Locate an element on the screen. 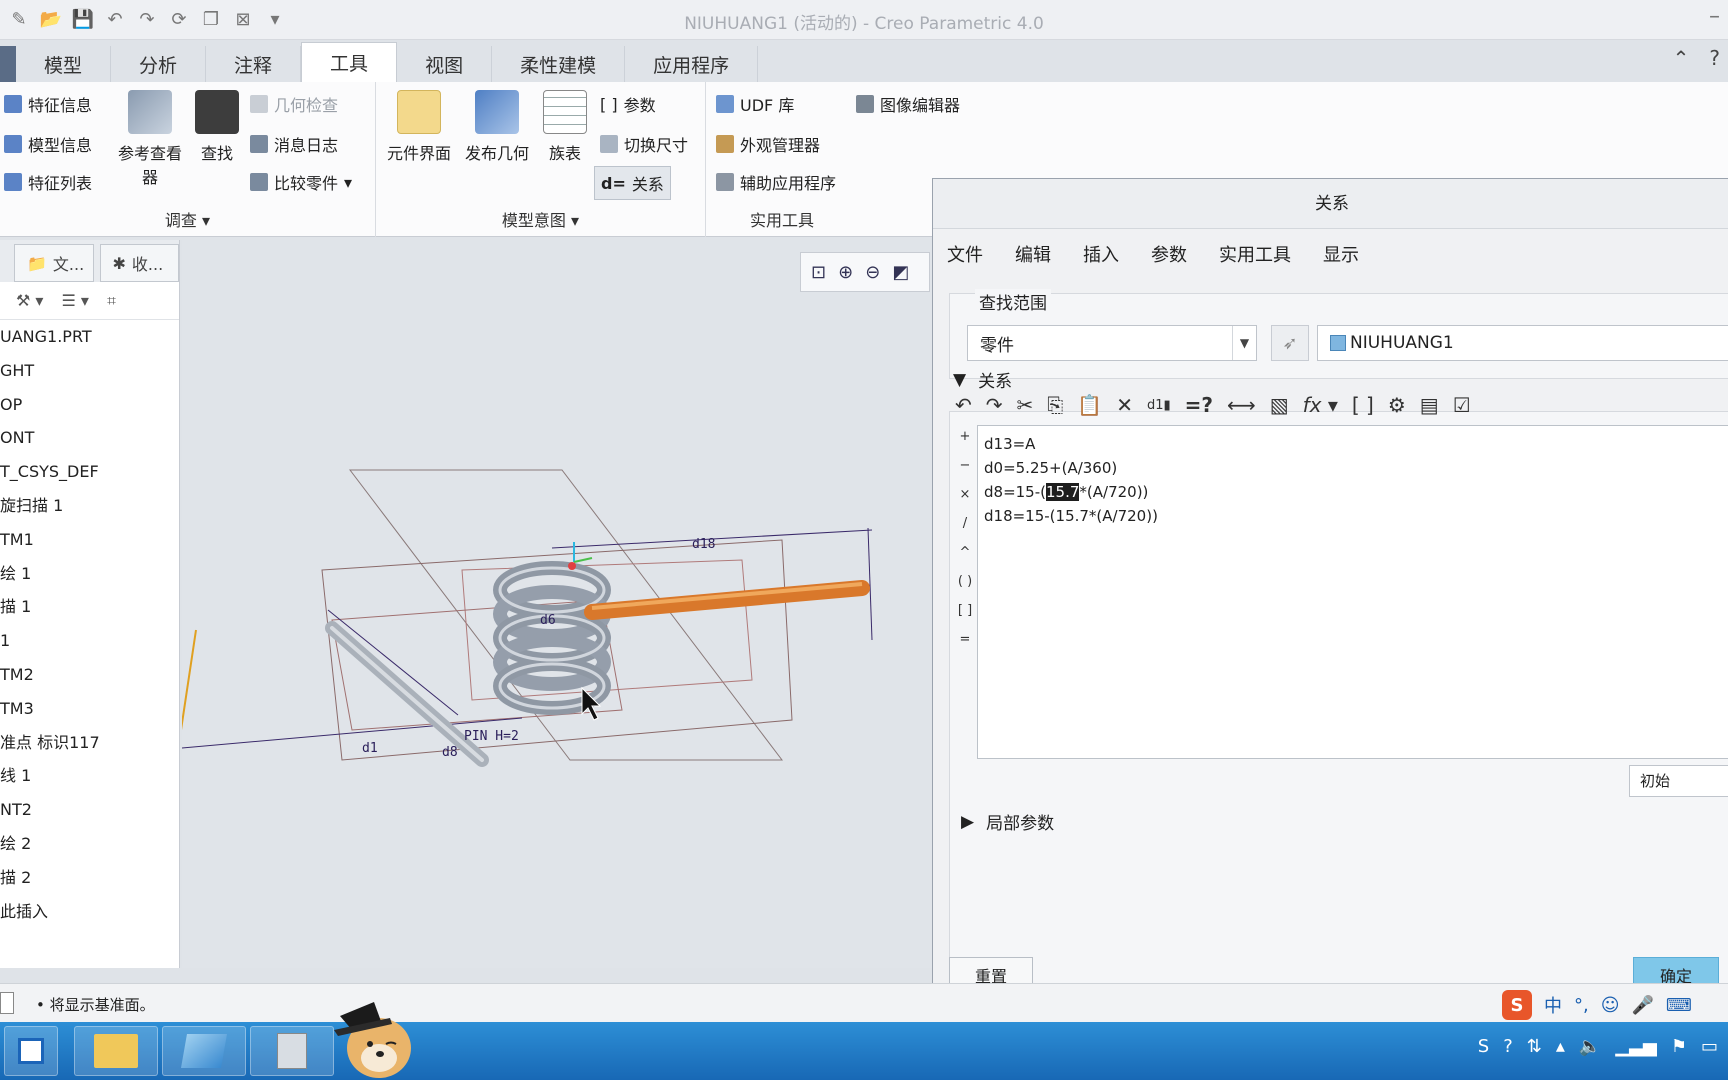 This screenshot has height=1080, width=1728. zoom-out-icon: ⊖ is located at coordinates (872, 272).